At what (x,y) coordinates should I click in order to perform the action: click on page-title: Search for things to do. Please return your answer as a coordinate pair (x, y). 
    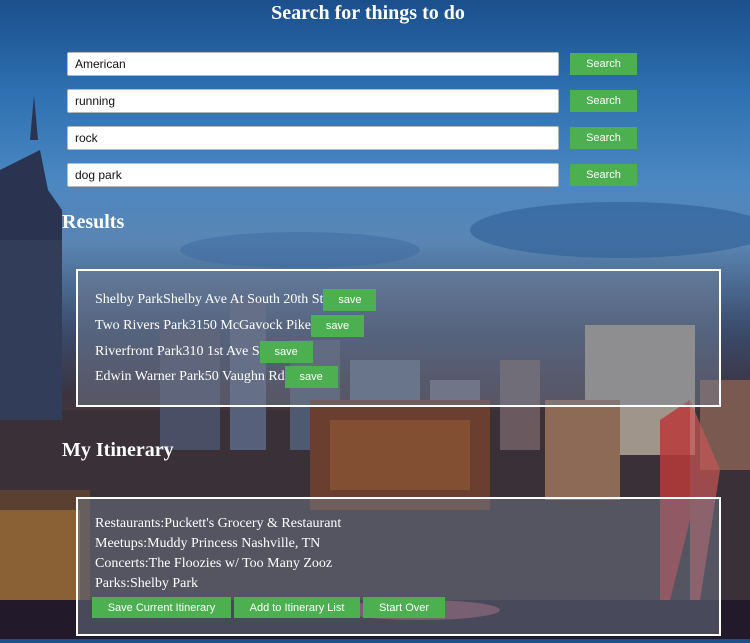
    Looking at the image, I should click on (368, 13).